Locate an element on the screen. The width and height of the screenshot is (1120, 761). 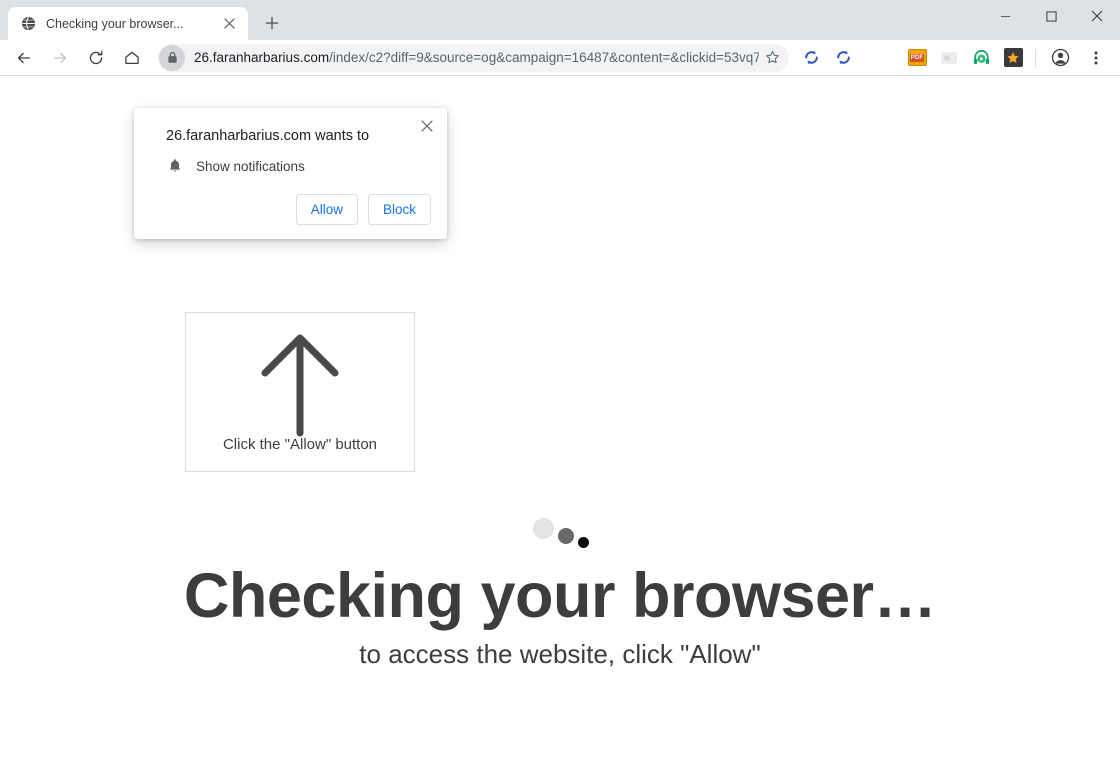
dialog-actions: Allow Block is located at coordinates (290, 209).